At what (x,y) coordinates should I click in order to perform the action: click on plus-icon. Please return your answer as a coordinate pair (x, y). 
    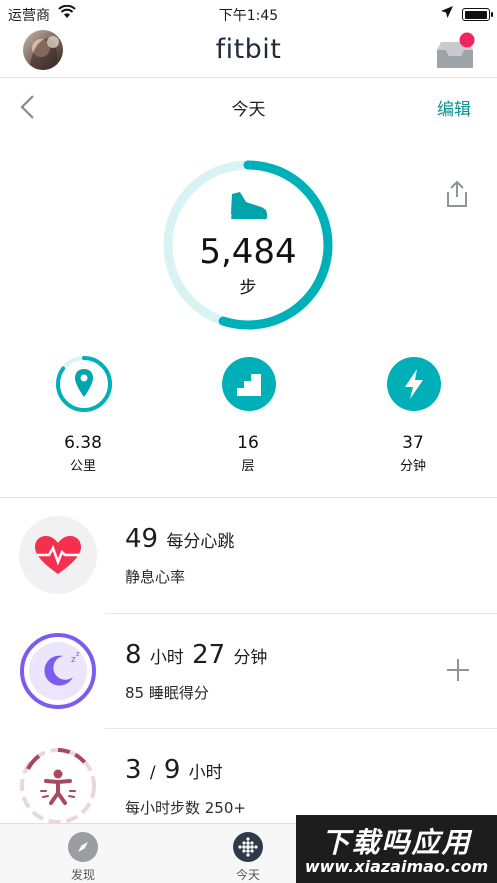
    Looking at the image, I should click on (458, 670).